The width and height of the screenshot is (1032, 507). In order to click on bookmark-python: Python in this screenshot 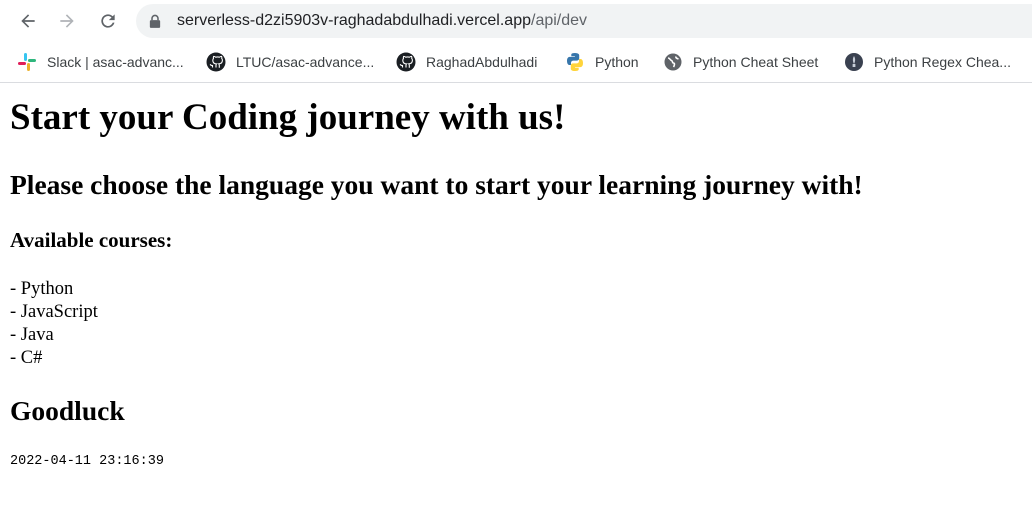, I will do `click(602, 62)`.